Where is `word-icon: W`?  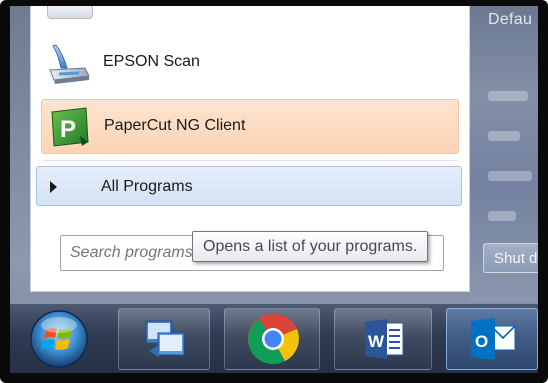
word-icon: W is located at coordinates (384, 339).